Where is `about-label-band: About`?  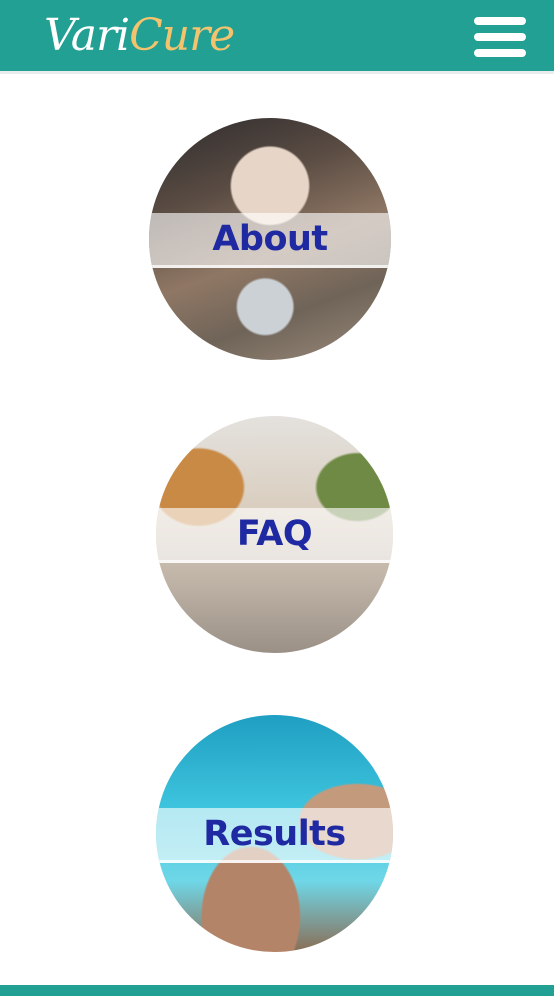
about-label-band: About is located at coordinates (270, 239).